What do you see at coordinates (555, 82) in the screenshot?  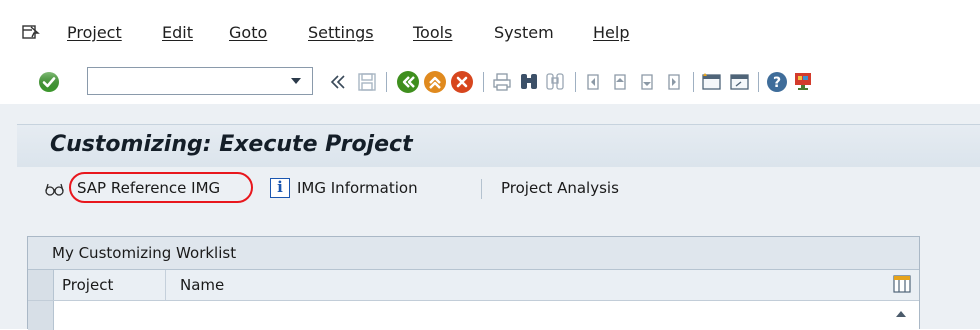 I see `find-next-icon` at bounding box center [555, 82].